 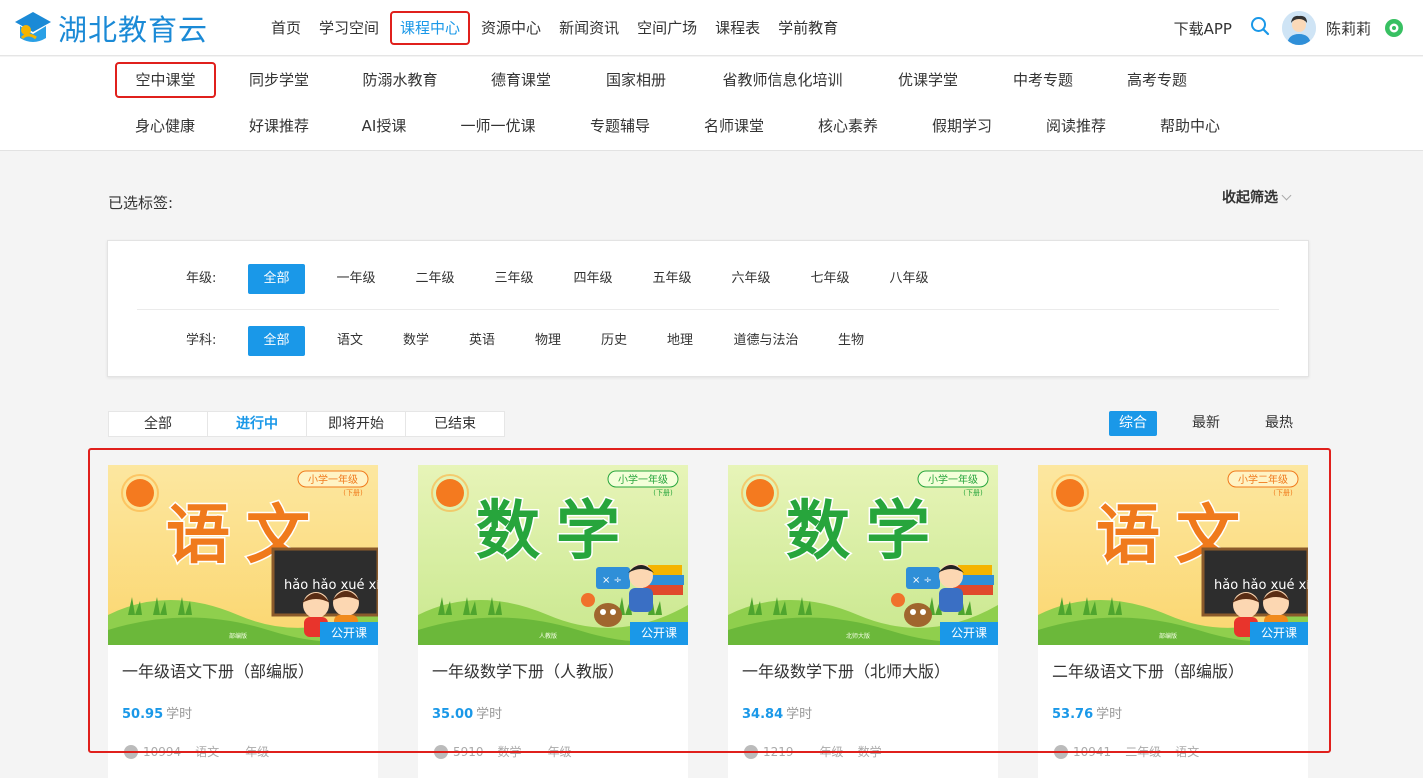 I want to click on subject-option: 历史, so click(x=614, y=341).